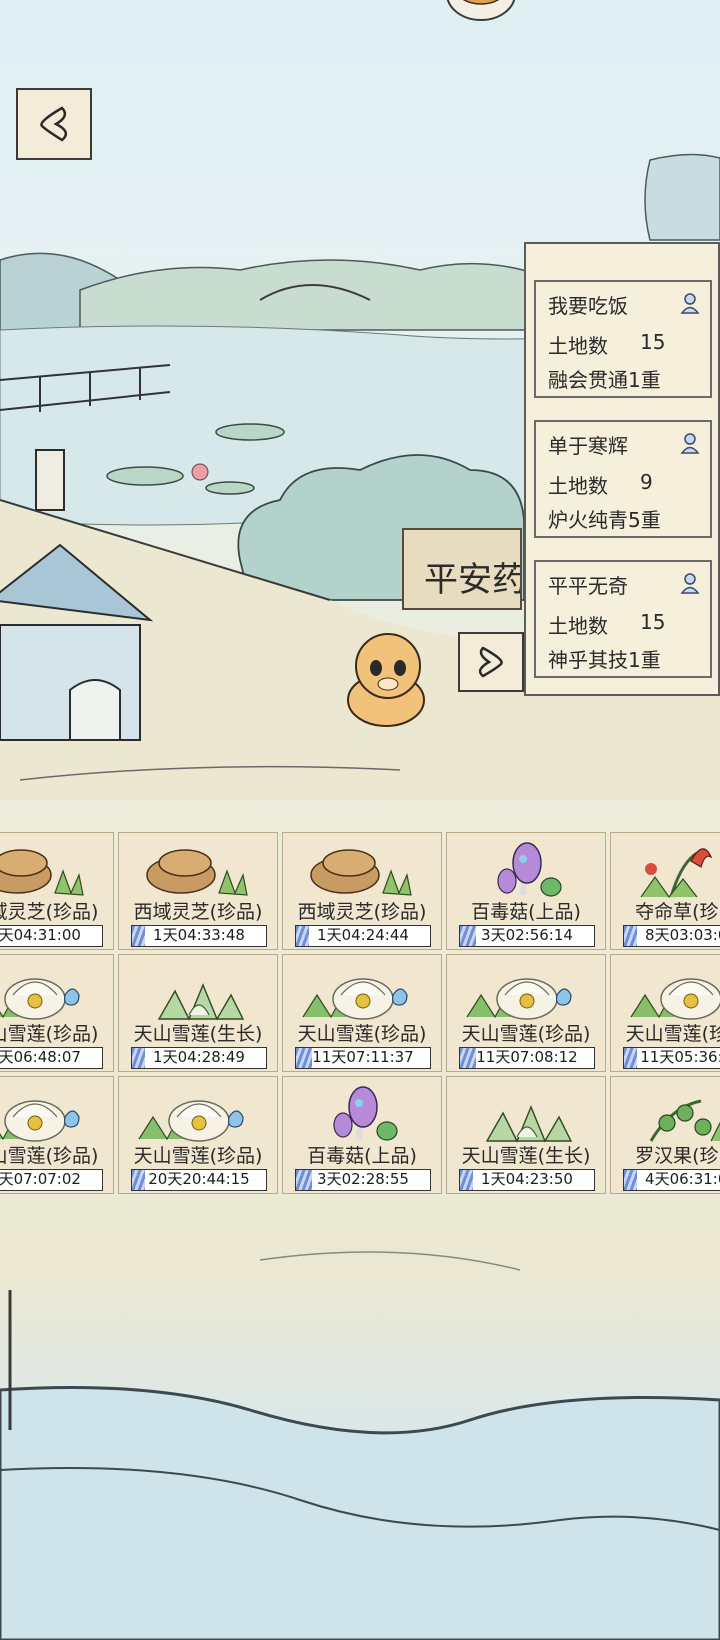  What do you see at coordinates (682, 935) in the screenshot?
I see `growth-timer: 8天03:03:00` at bounding box center [682, 935].